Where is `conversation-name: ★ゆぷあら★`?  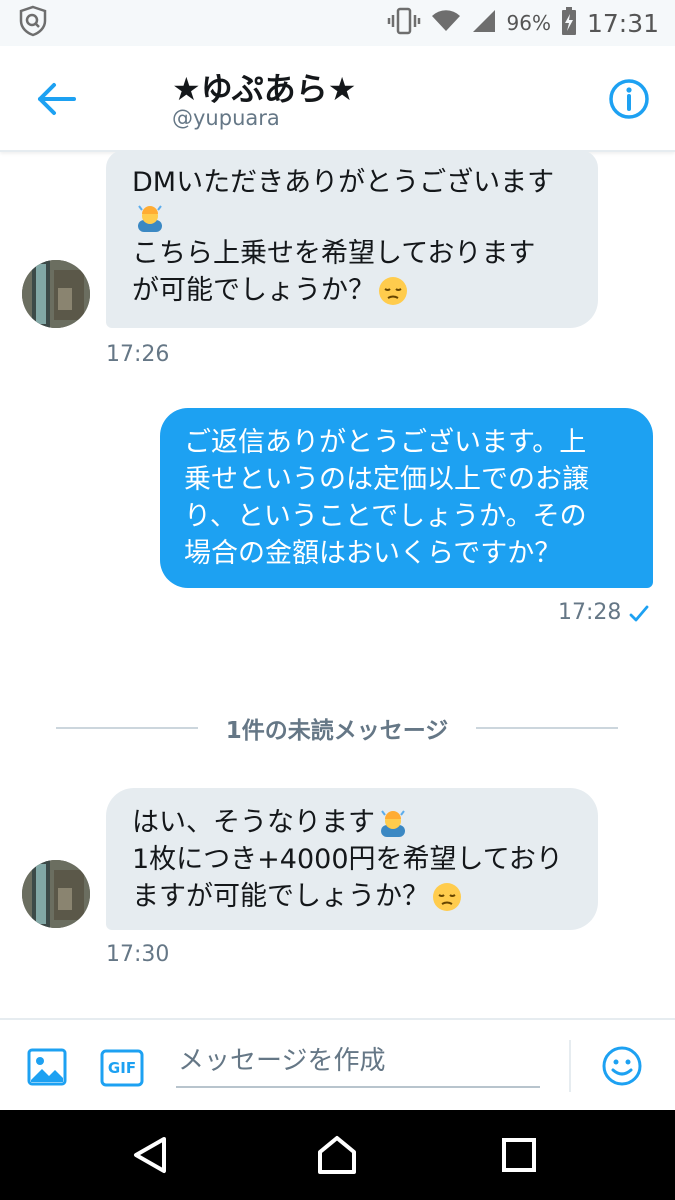
conversation-name: ★ゆぷあら★ is located at coordinates (264, 87).